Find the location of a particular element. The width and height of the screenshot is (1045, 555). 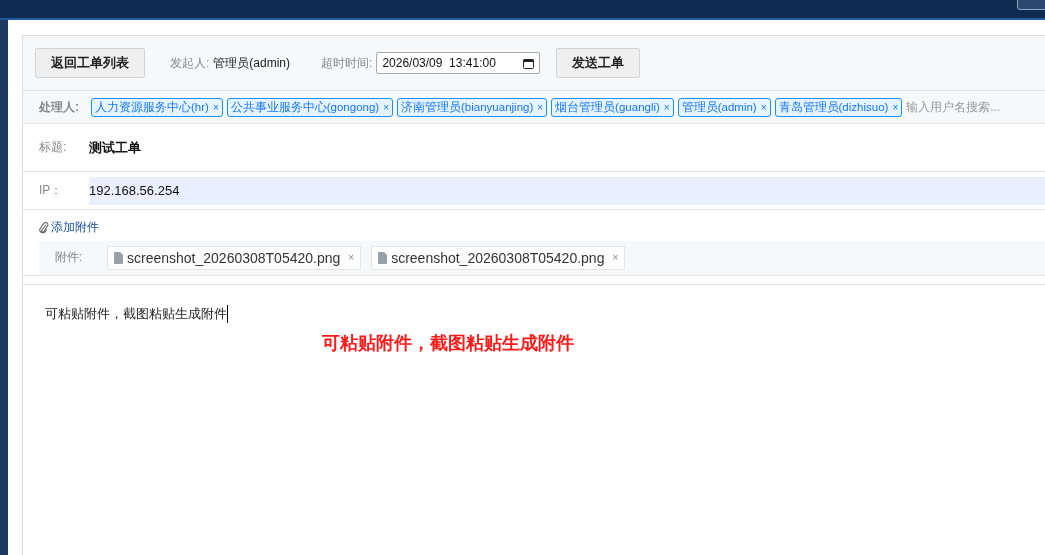

back-button: 返回工单列表 is located at coordinates (90, 63).